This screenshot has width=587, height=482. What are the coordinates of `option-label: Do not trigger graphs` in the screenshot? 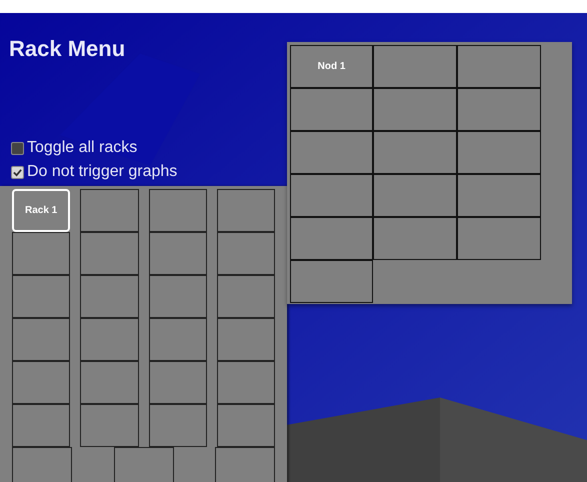 It's located at (102, 172).